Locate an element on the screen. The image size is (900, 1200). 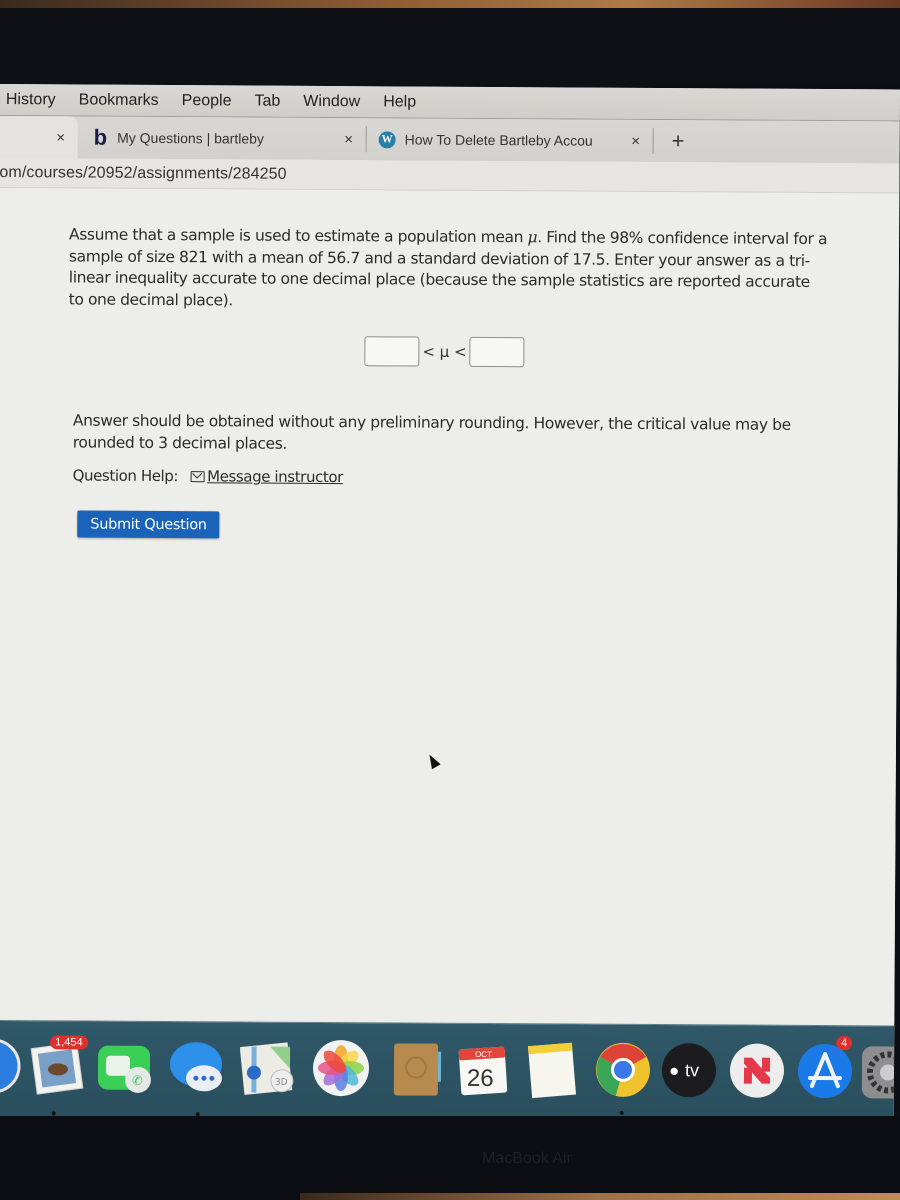
menu-window: Window is located at coordinates (331, 101).